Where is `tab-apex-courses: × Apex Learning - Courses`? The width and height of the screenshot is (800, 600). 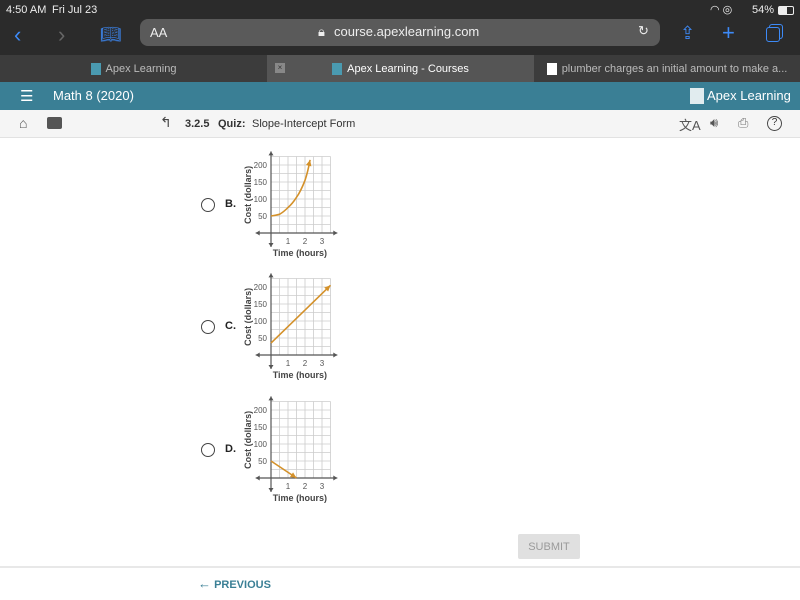
tab-apex-courses: × Apex Learning - Courses is located at coordinates (400, 68).